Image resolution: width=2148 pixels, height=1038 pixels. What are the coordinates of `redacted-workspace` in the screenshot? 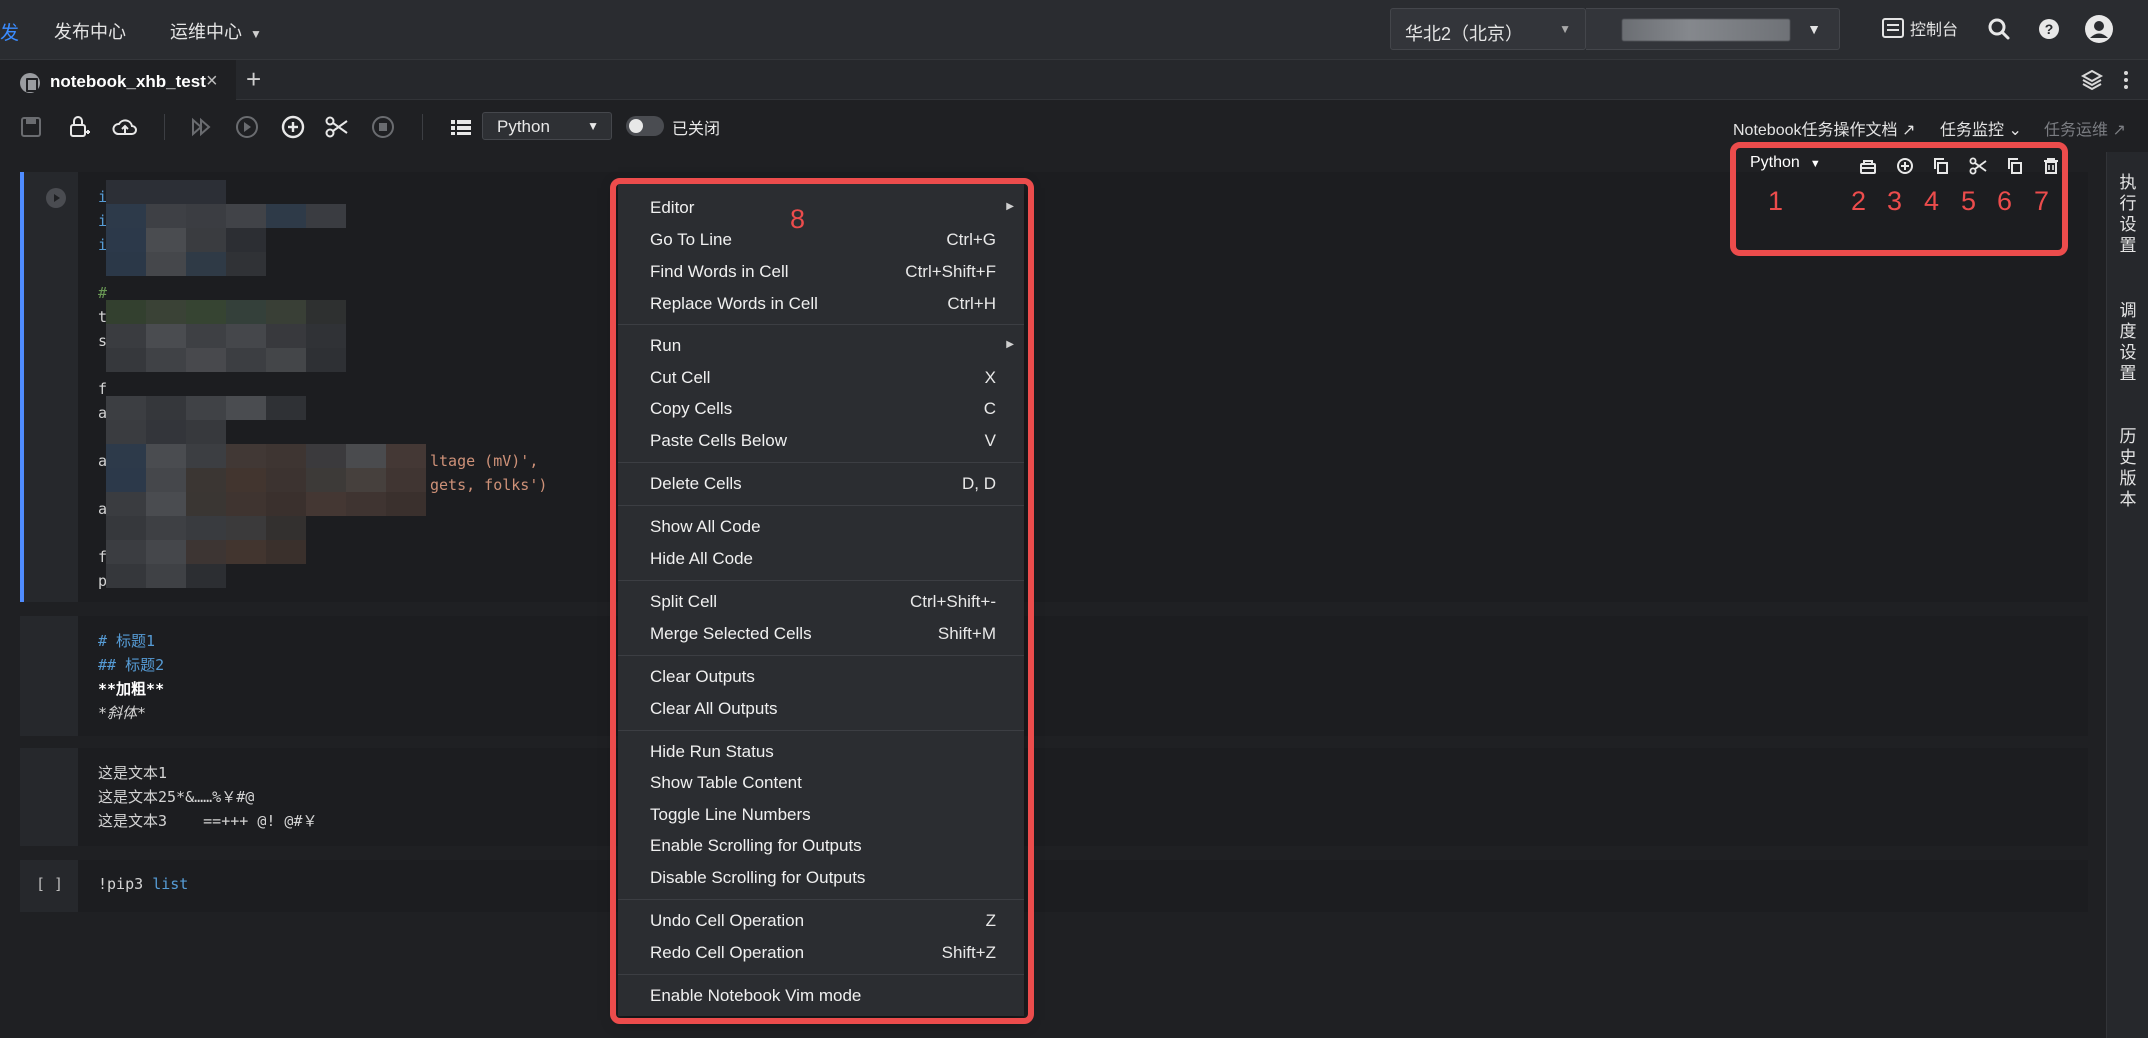 It's located at (1706, 30).